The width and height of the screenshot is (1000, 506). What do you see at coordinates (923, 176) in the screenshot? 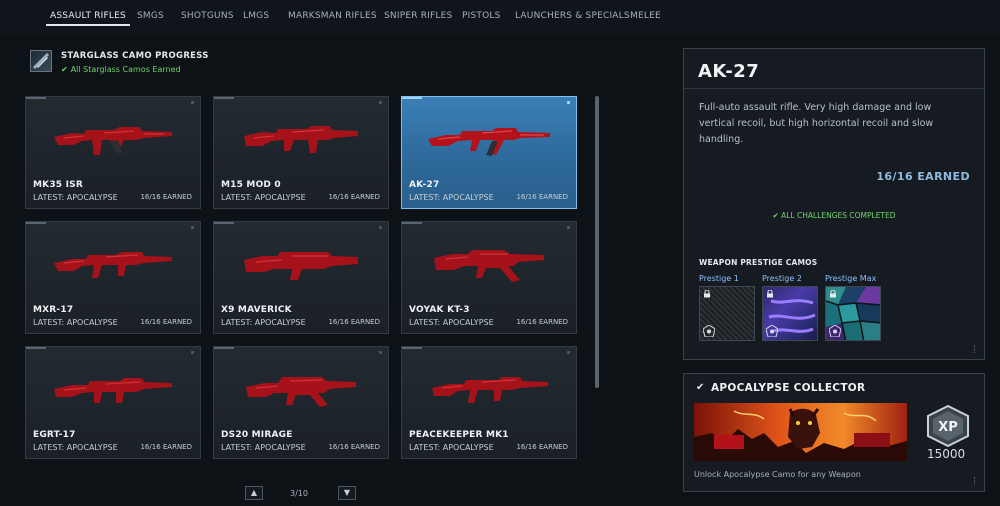
I see `weapon-camo-count: 16/16 EARNED` at bounding box center [923, 176].